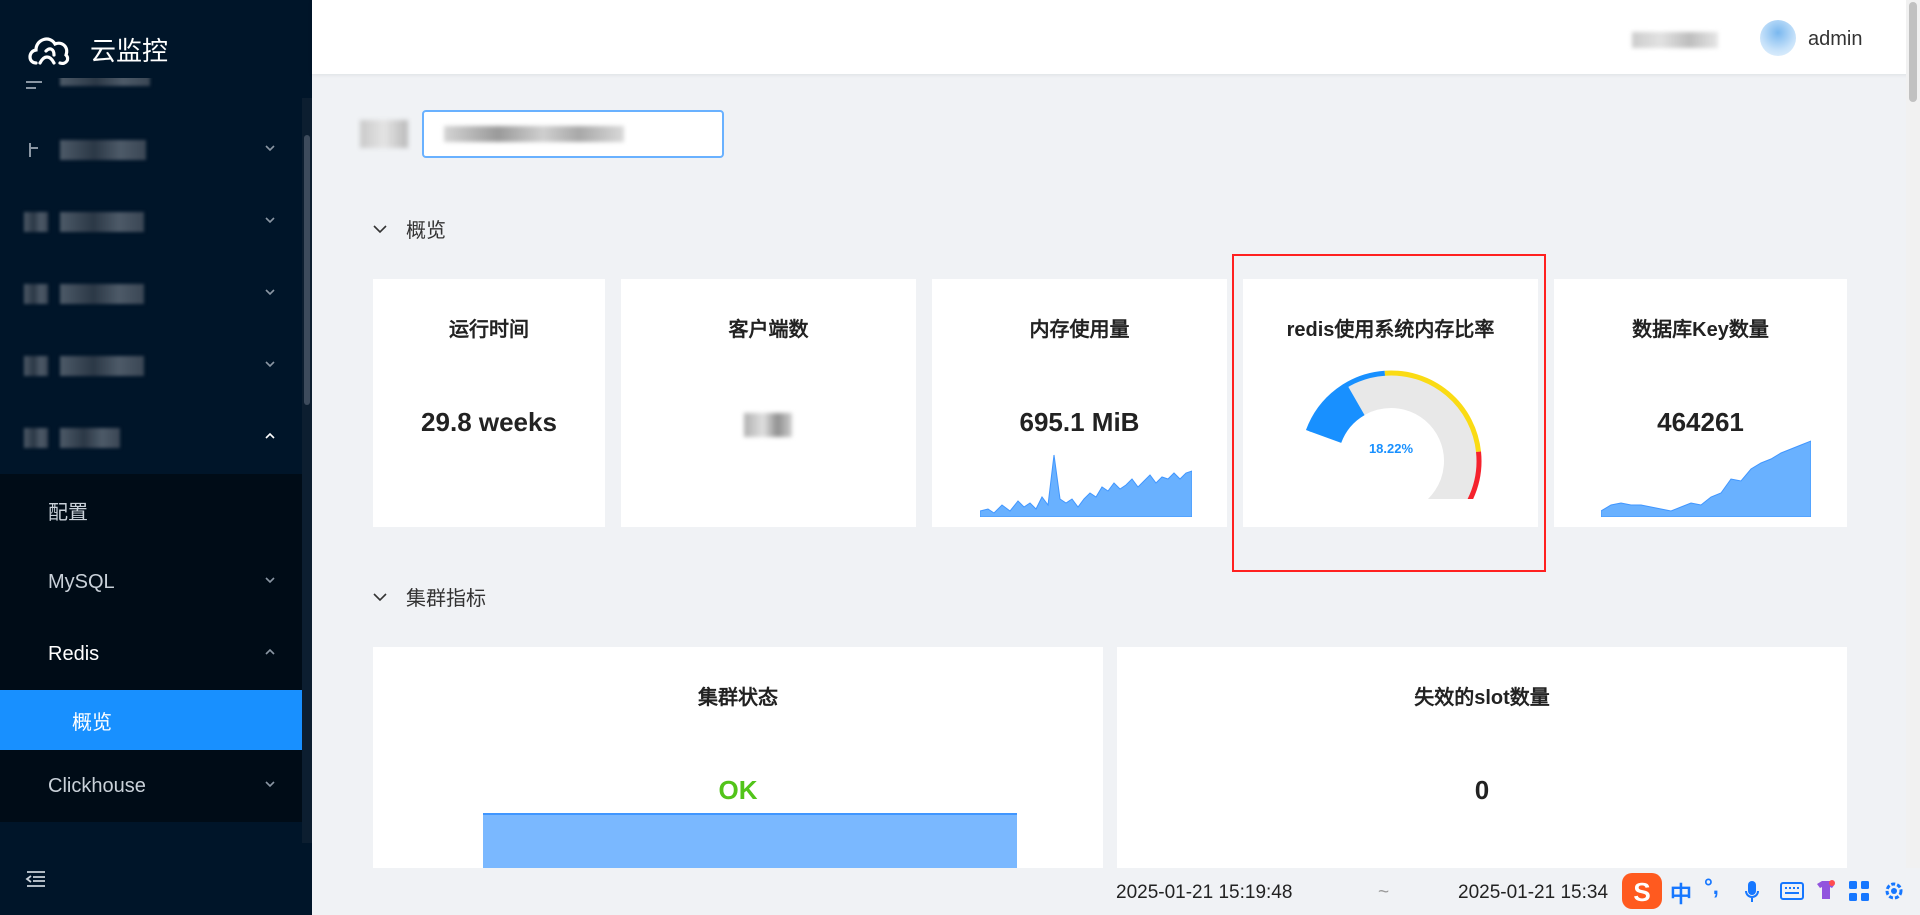 Image resolution: width=1920 pixels, height=915 pixels. Describe the element at coordinates (750, 840) in the screenshot. I see `cluster-state-bar` at that location.